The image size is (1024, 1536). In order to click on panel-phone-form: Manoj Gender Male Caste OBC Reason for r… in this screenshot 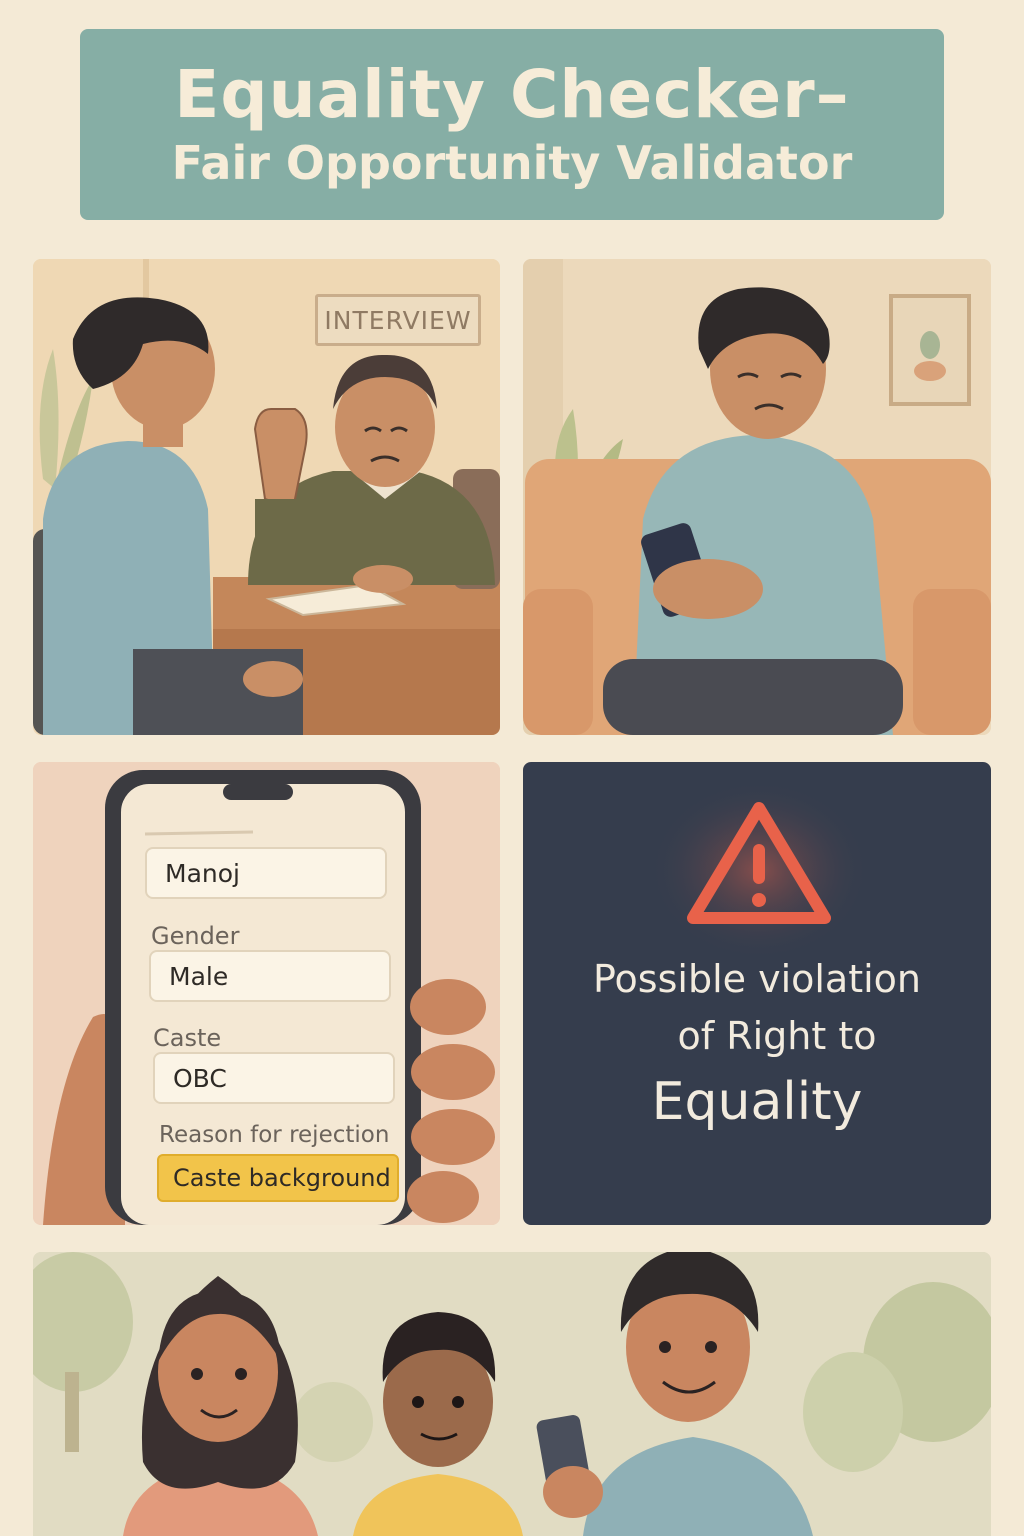, I will do `click(266, 993)`.